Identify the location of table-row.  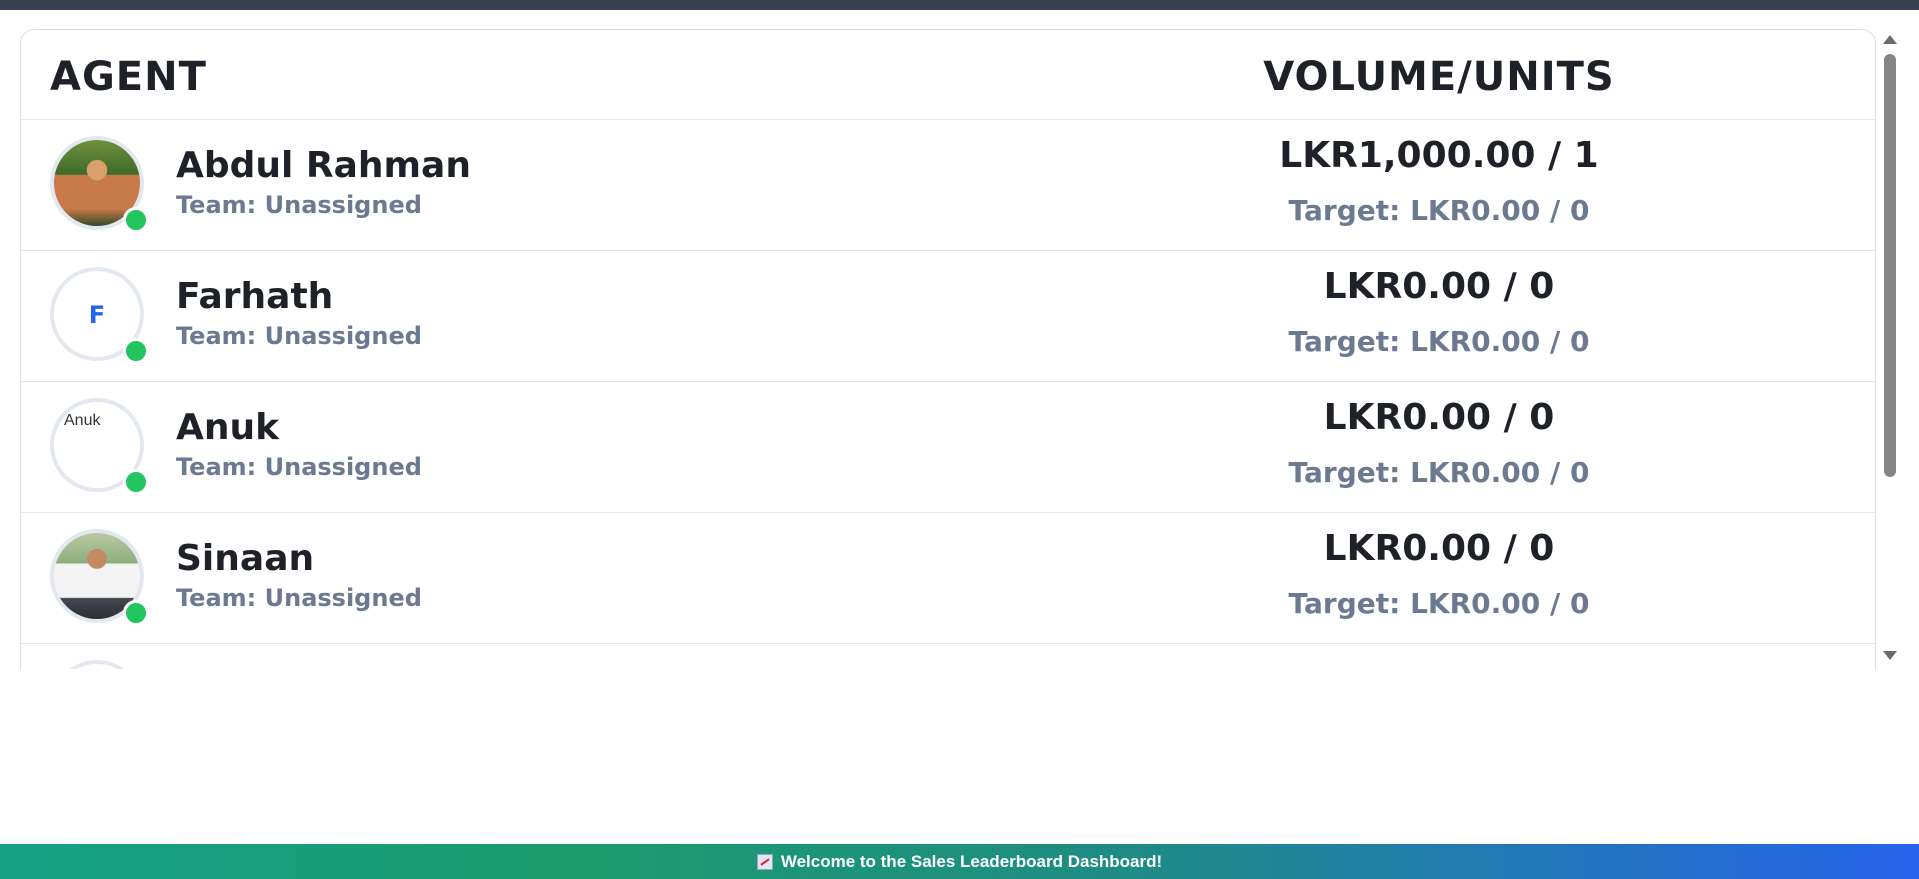
(948, 656).